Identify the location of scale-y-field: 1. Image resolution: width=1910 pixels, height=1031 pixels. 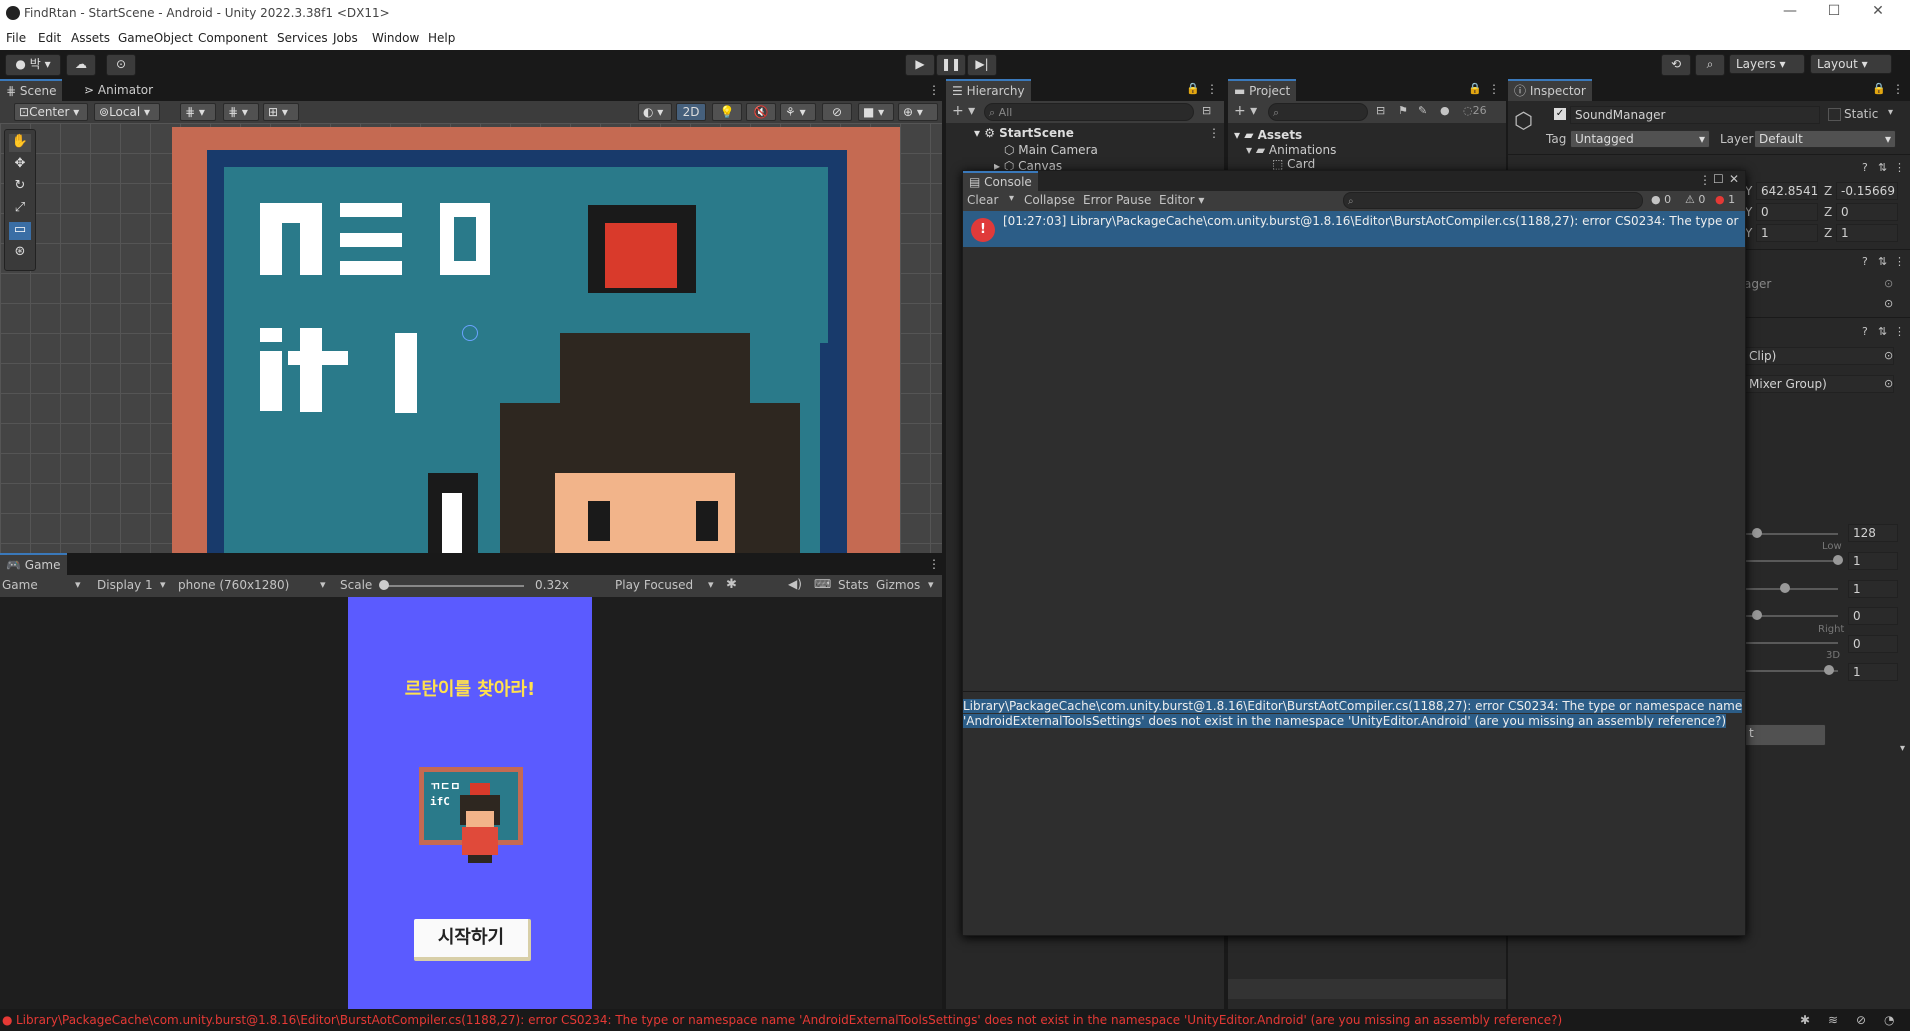
(1787, 233).